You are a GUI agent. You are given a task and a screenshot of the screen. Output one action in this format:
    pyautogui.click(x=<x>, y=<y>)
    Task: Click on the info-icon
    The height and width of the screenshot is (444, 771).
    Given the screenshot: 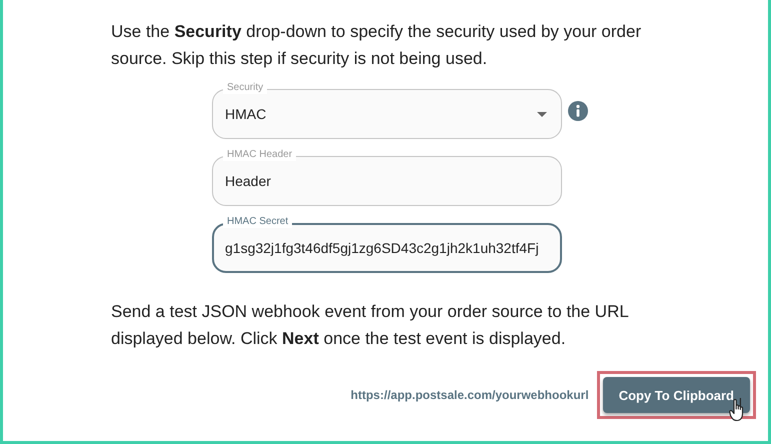 What is the action you would take?
    pyautogui.click(x=578, y=111)
    